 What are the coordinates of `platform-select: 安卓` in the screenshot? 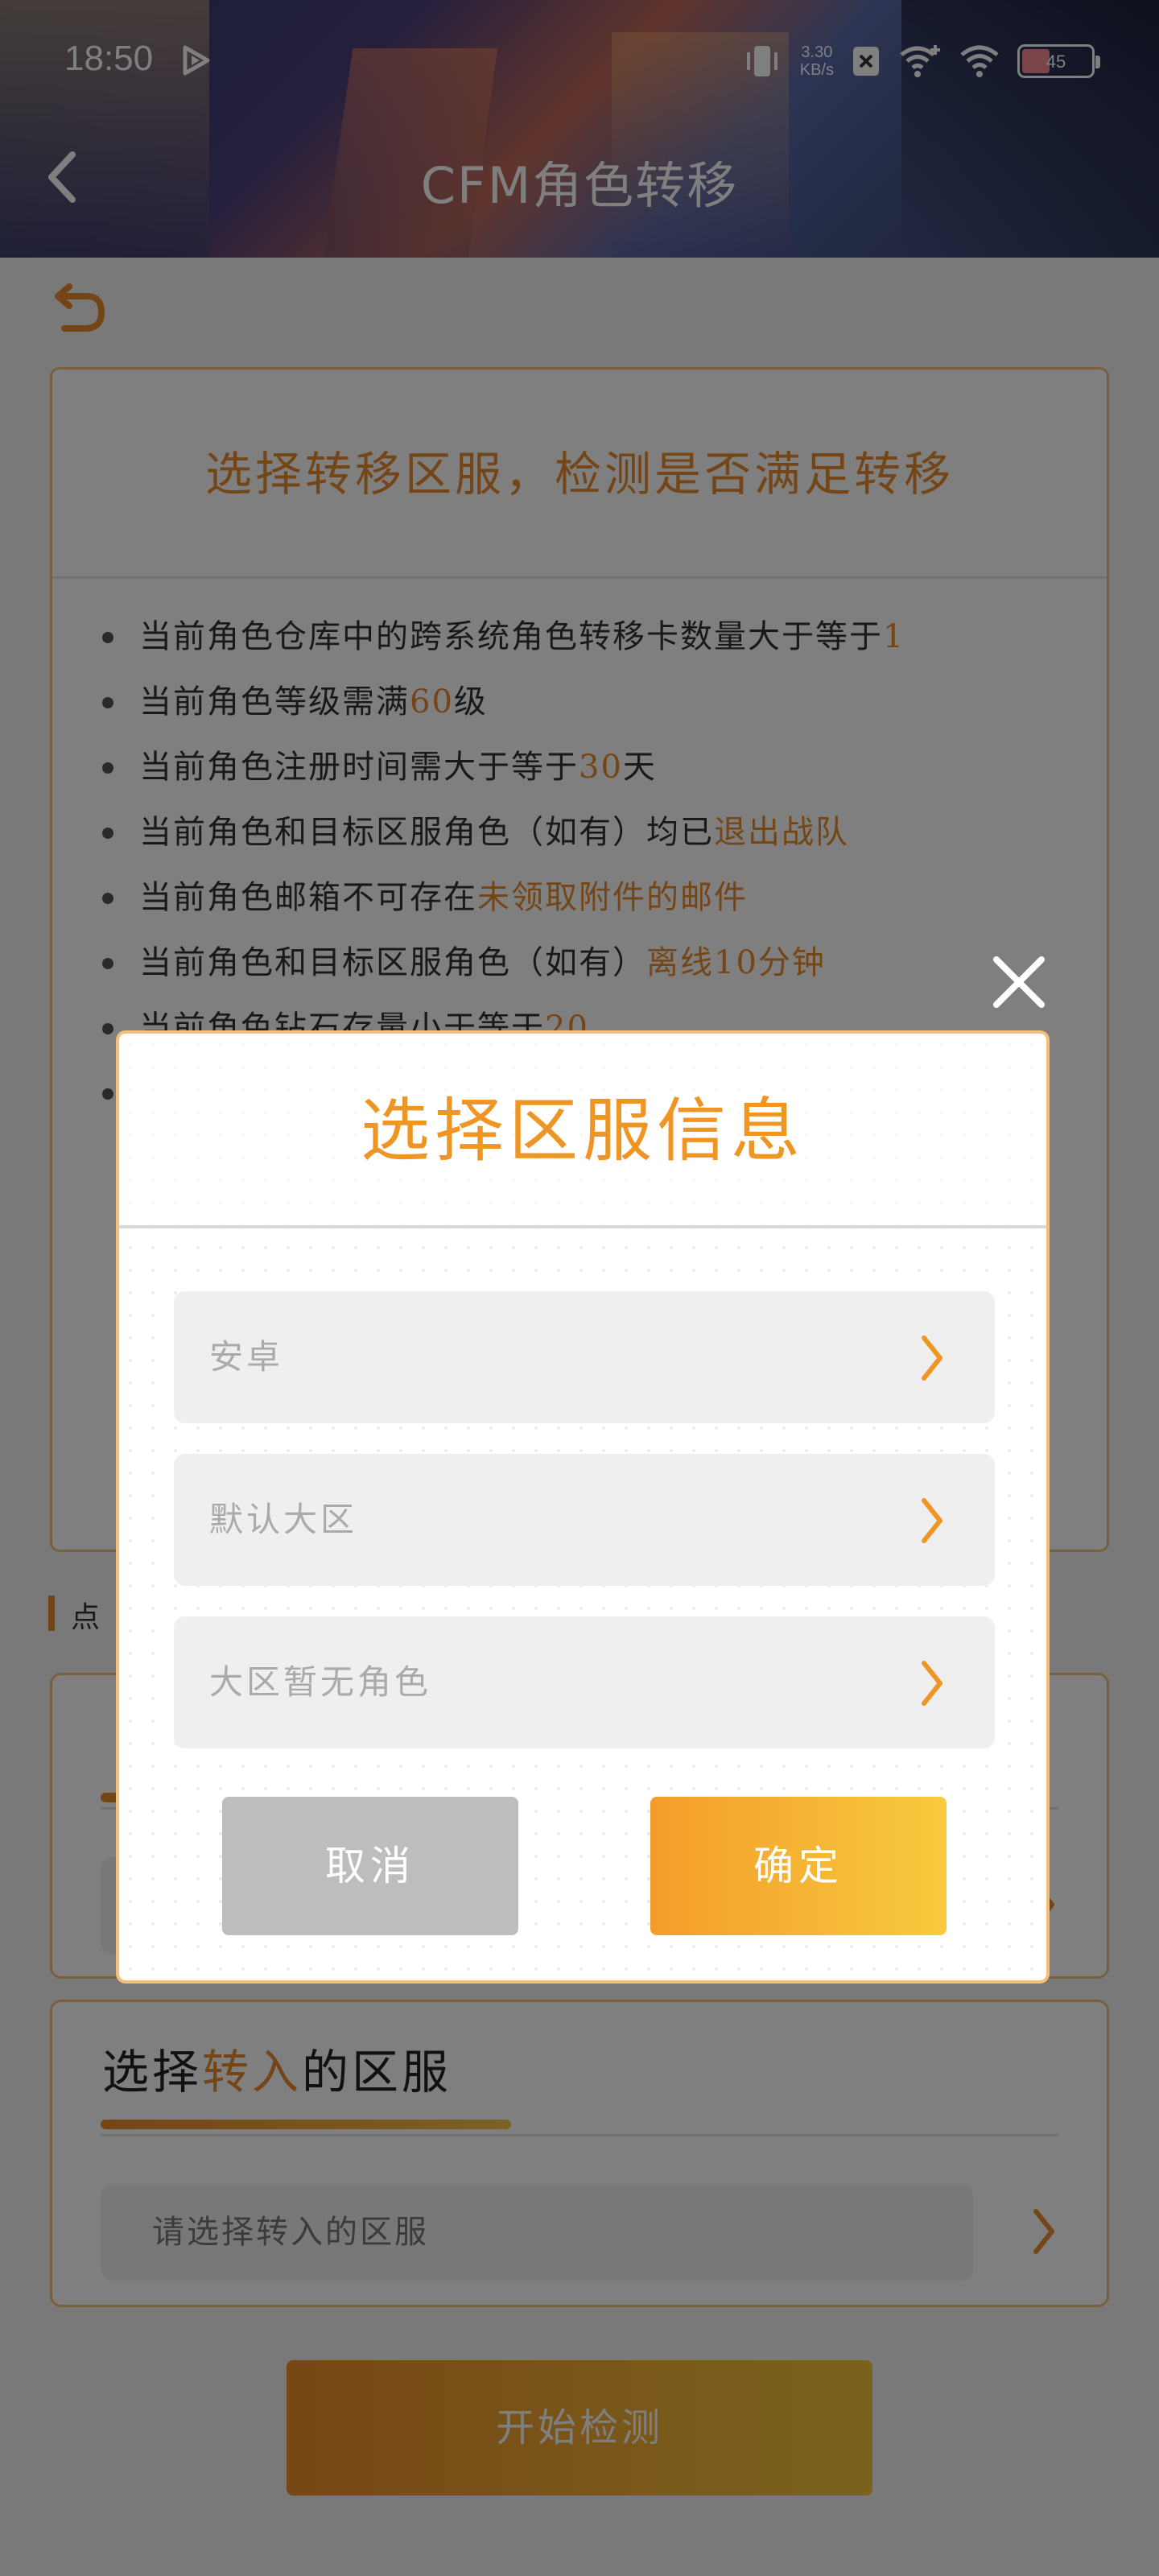 It's located at (584, 1357).